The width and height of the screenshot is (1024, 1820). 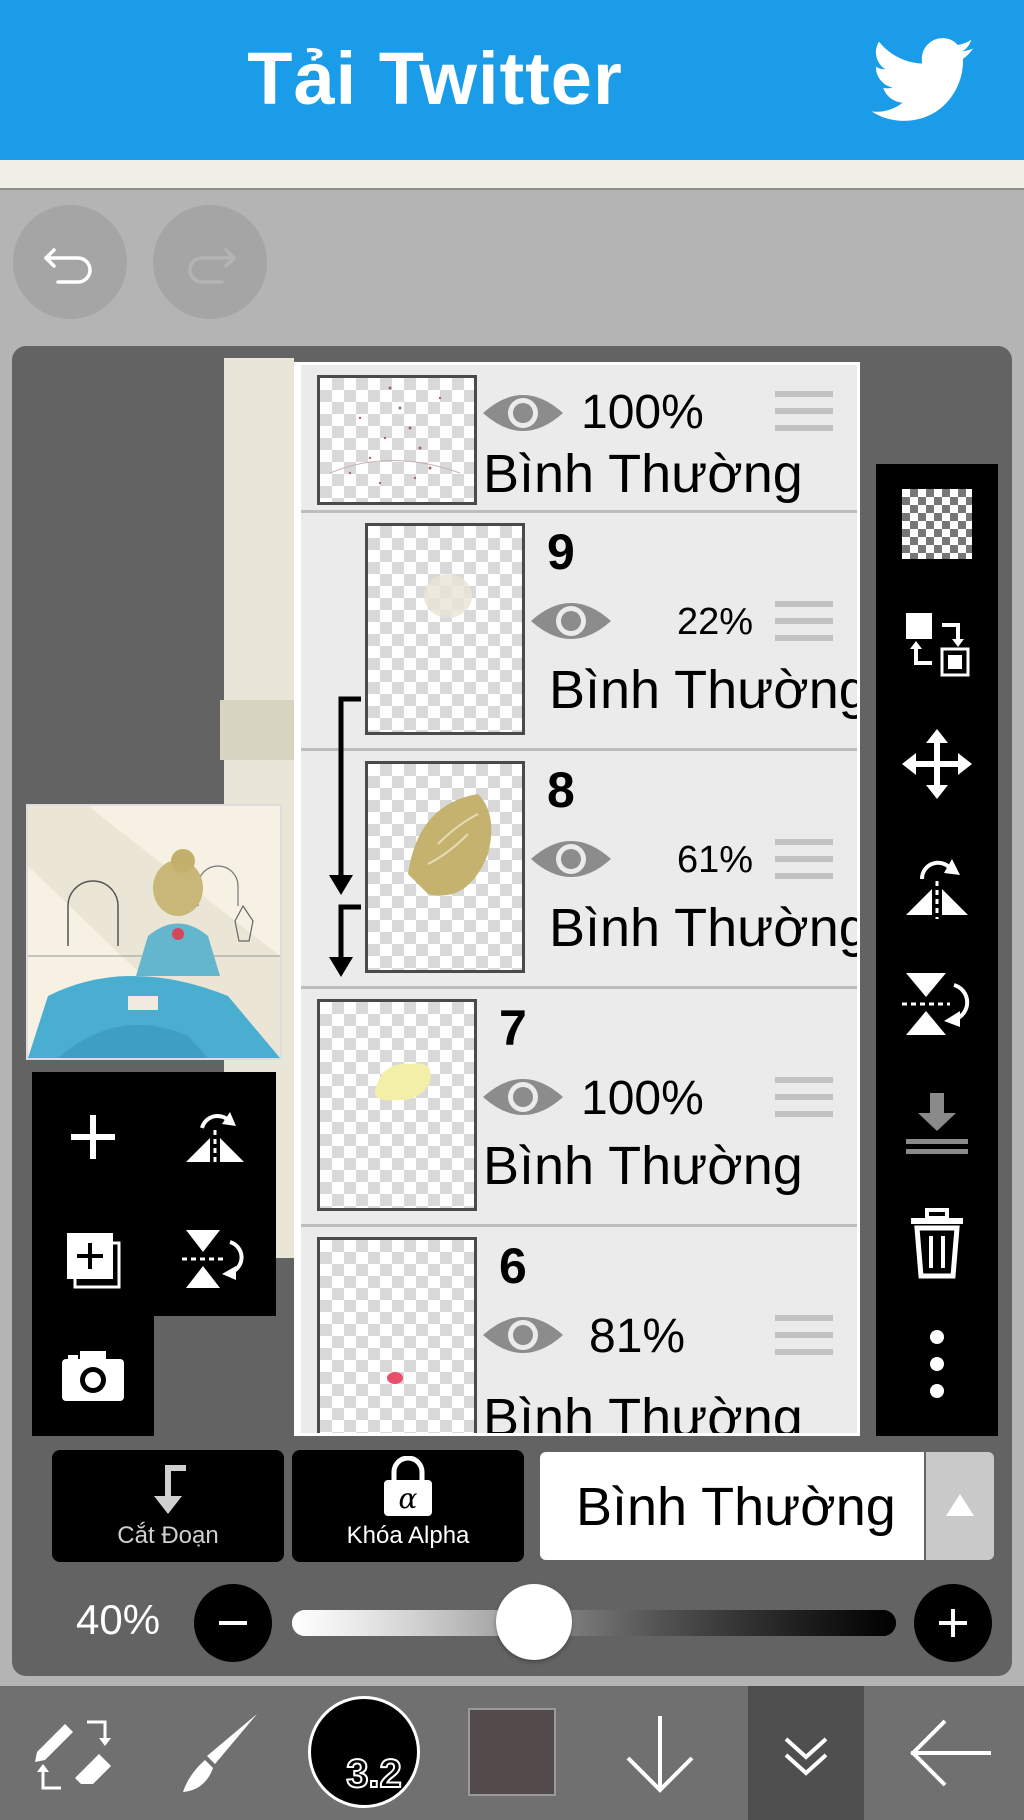 What do you see at coordinates (937, 1244) in the screenshot?
I see `trash-icon` at bounding box center [937, 1244].